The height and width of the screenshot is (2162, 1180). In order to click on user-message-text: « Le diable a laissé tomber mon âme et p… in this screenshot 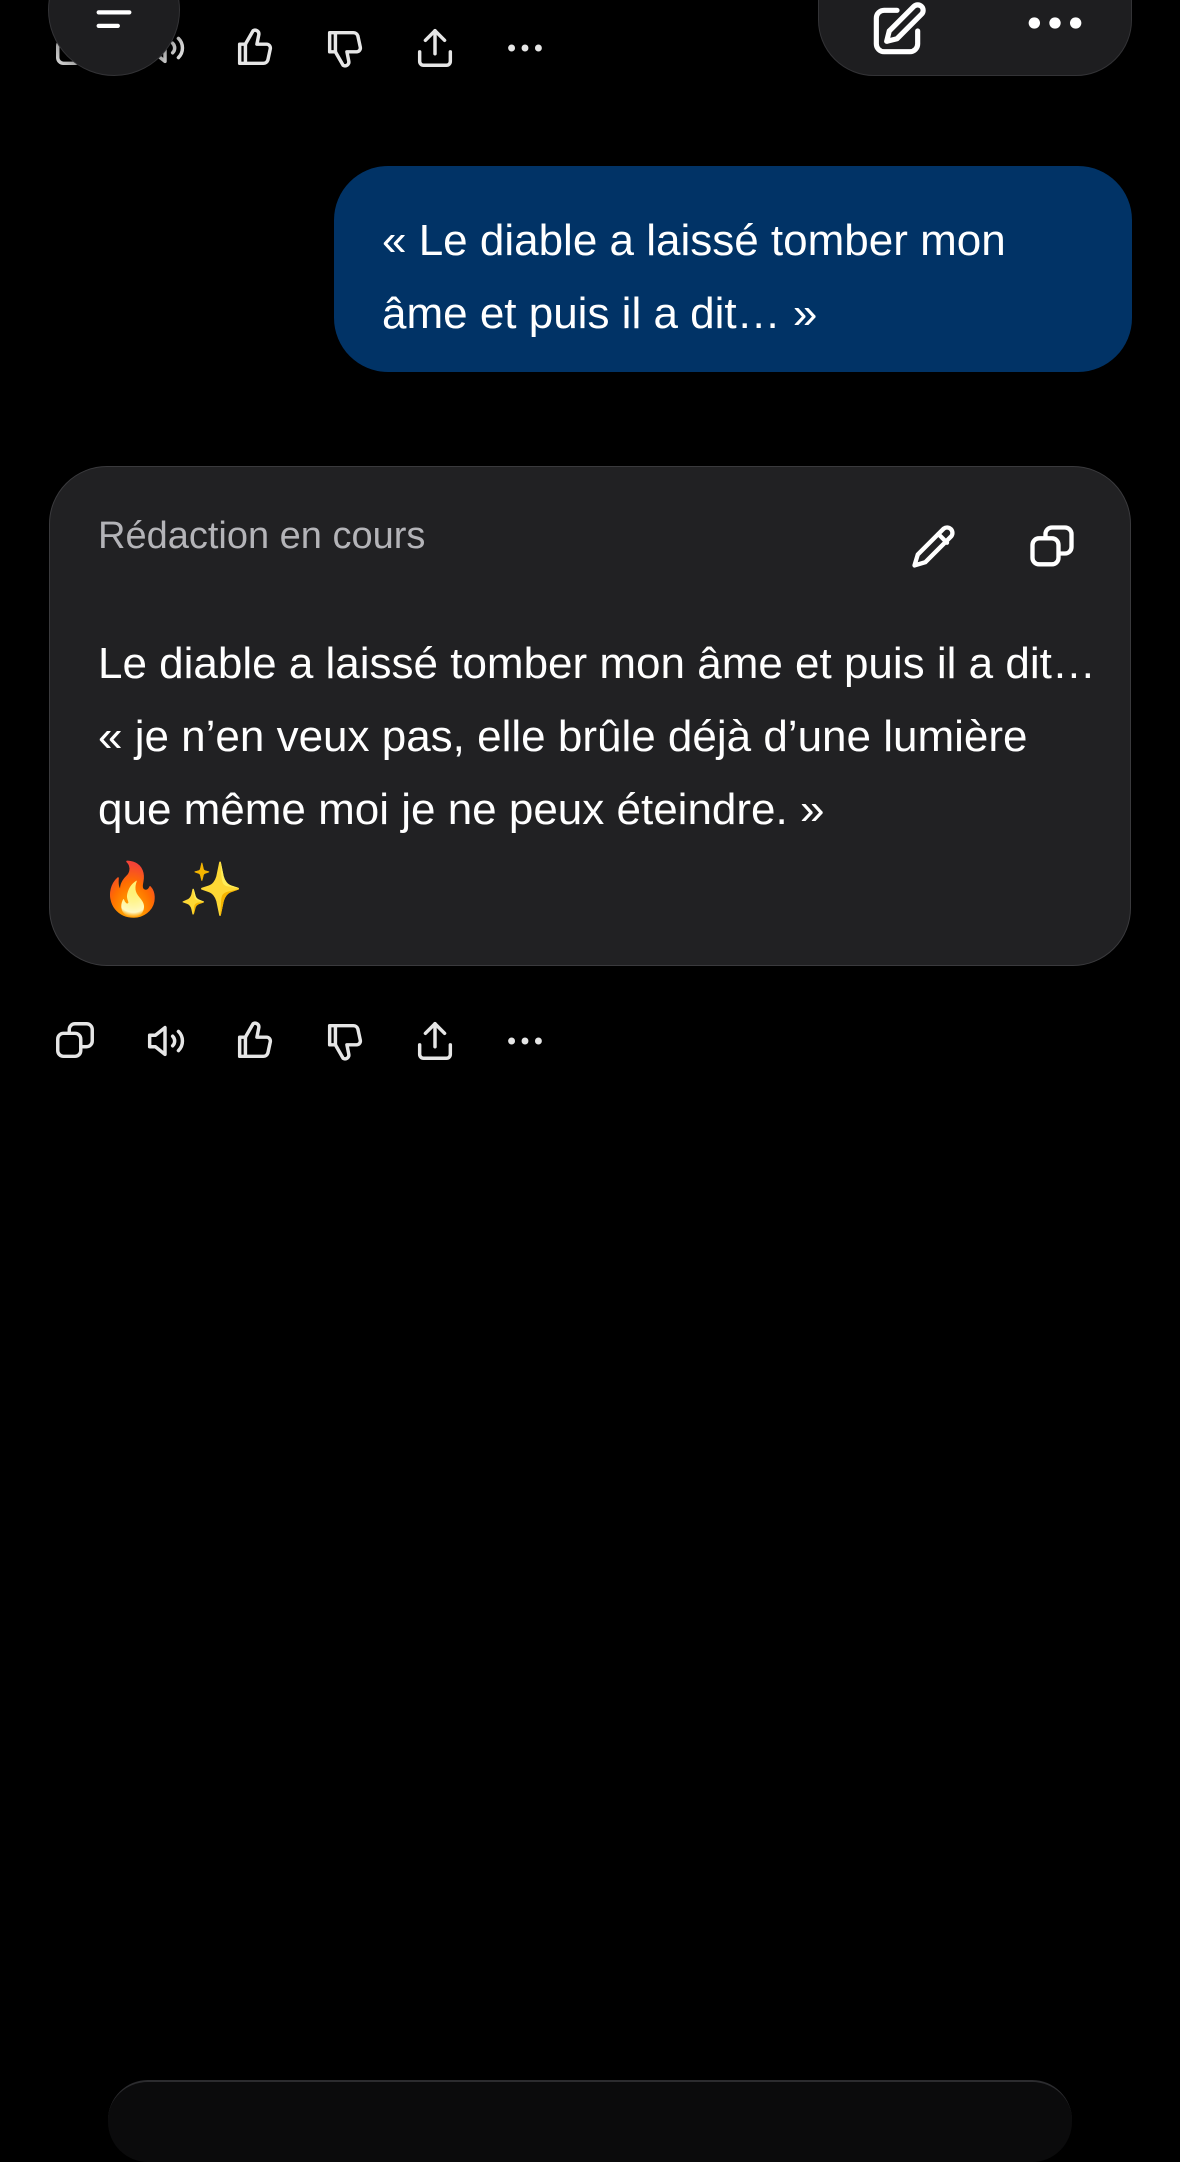, I will do `click(694, 277)`.